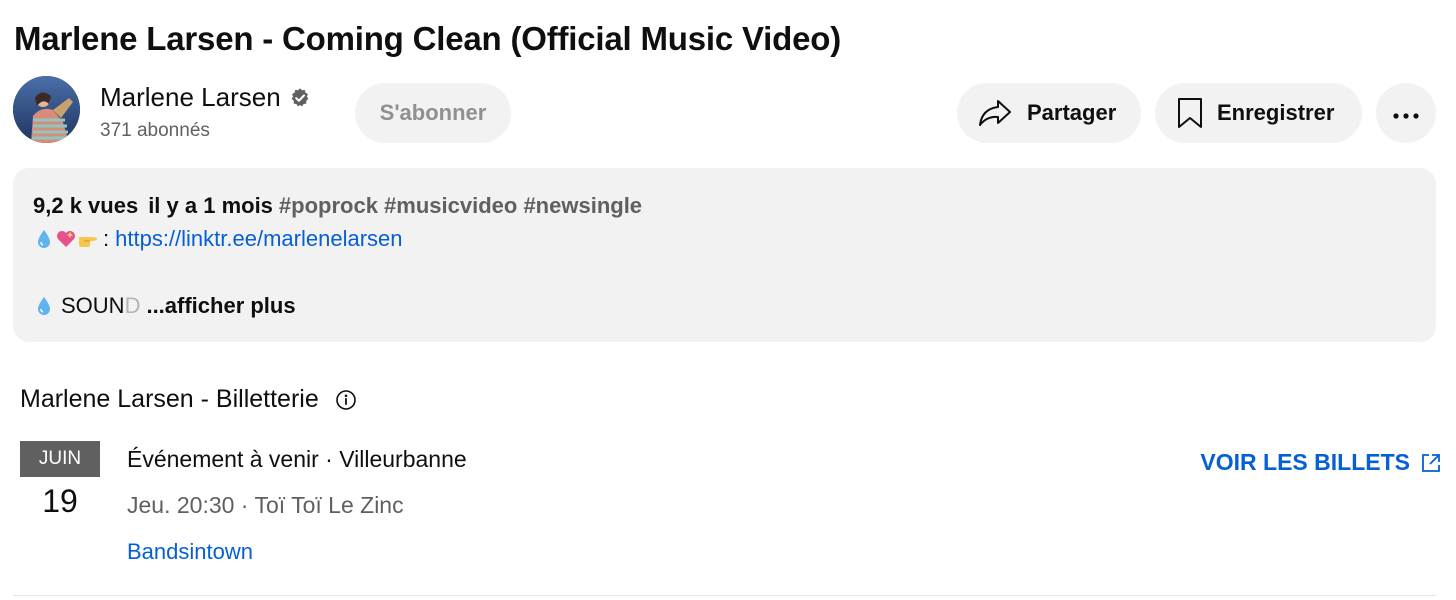 This screenshot has width=1456, height=600. What do you see at coordinates (93, 305) in the screenshot?
I see `sound-text-visible: SOUN` at bounding box center [93, 305].